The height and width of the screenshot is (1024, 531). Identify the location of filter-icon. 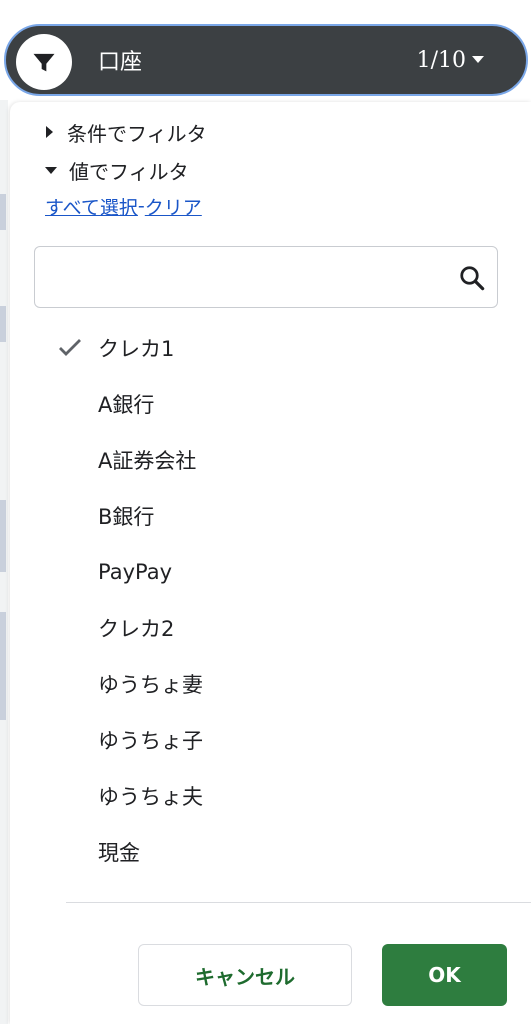
(44, 62).